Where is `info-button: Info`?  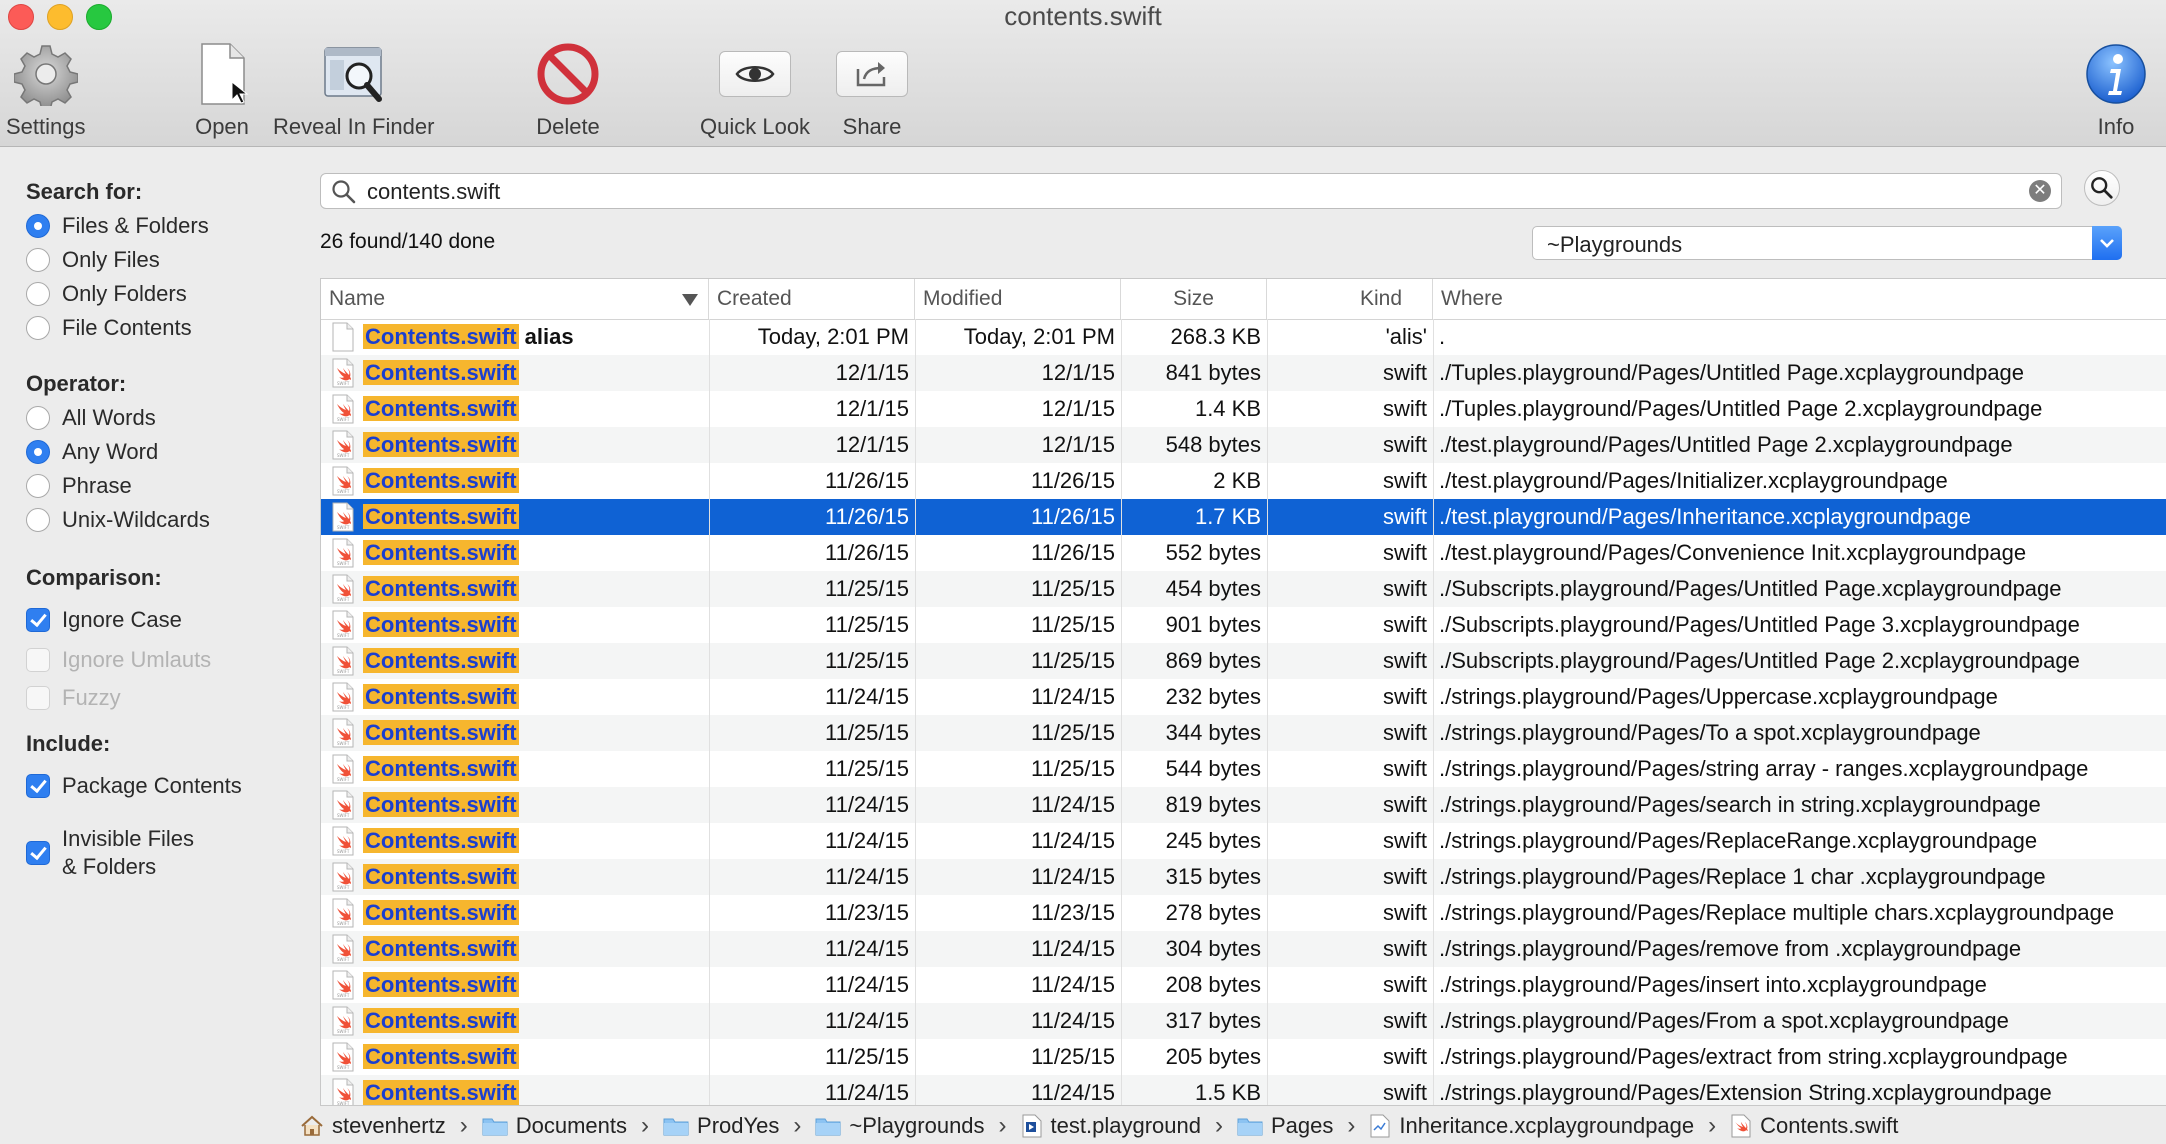 info-button: Info is located at coordinates (2116, 89).